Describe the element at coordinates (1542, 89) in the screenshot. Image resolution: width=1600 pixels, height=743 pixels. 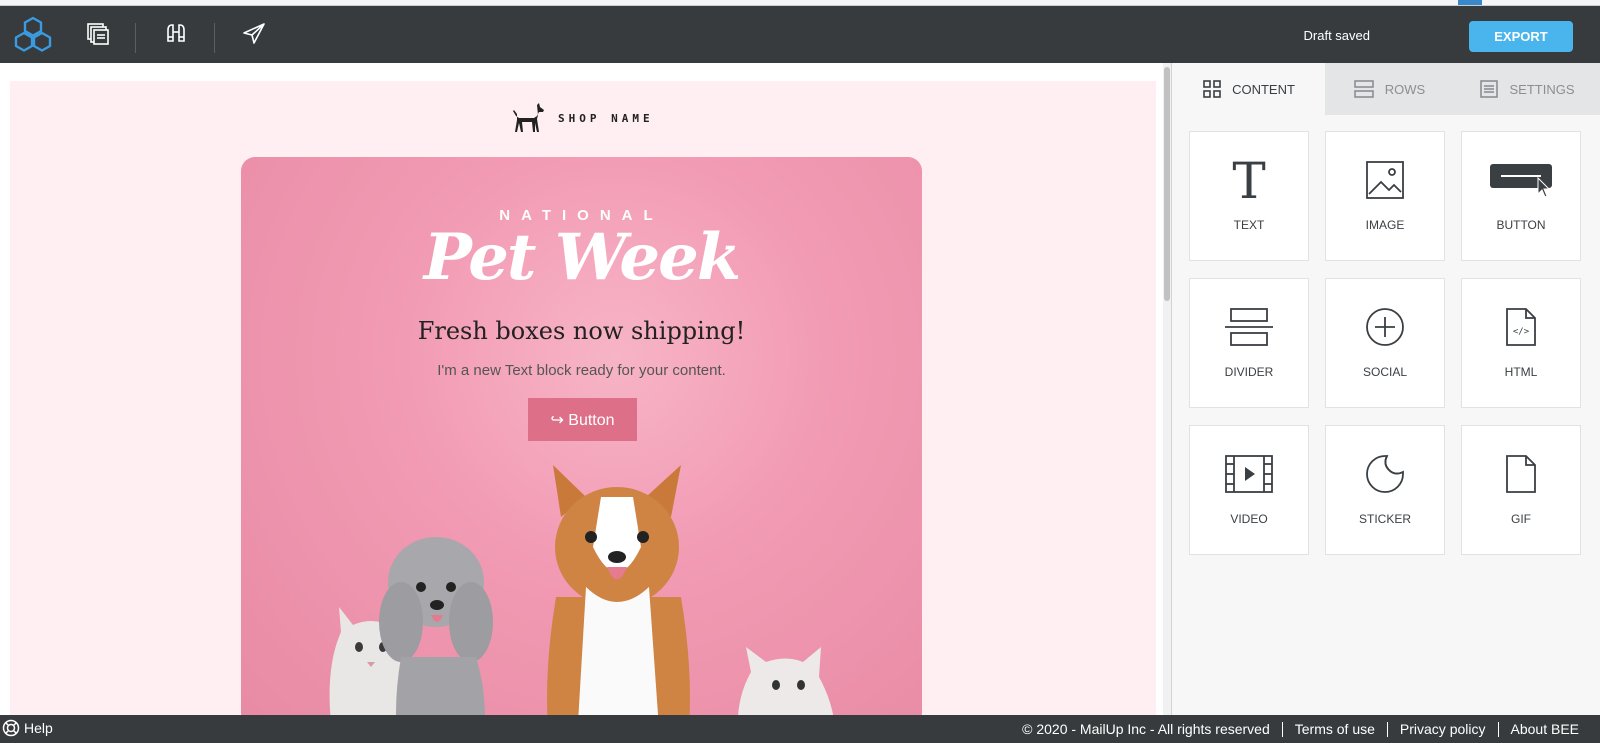
I see `tab-settings-label: SETTINGS` at that location.